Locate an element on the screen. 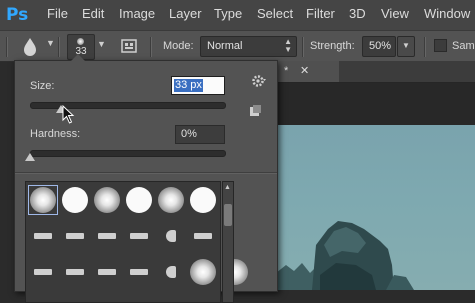 Image resolution: width=475 pixels, height=303 pixels. menu-file: File is located at coordinates (57, 13).